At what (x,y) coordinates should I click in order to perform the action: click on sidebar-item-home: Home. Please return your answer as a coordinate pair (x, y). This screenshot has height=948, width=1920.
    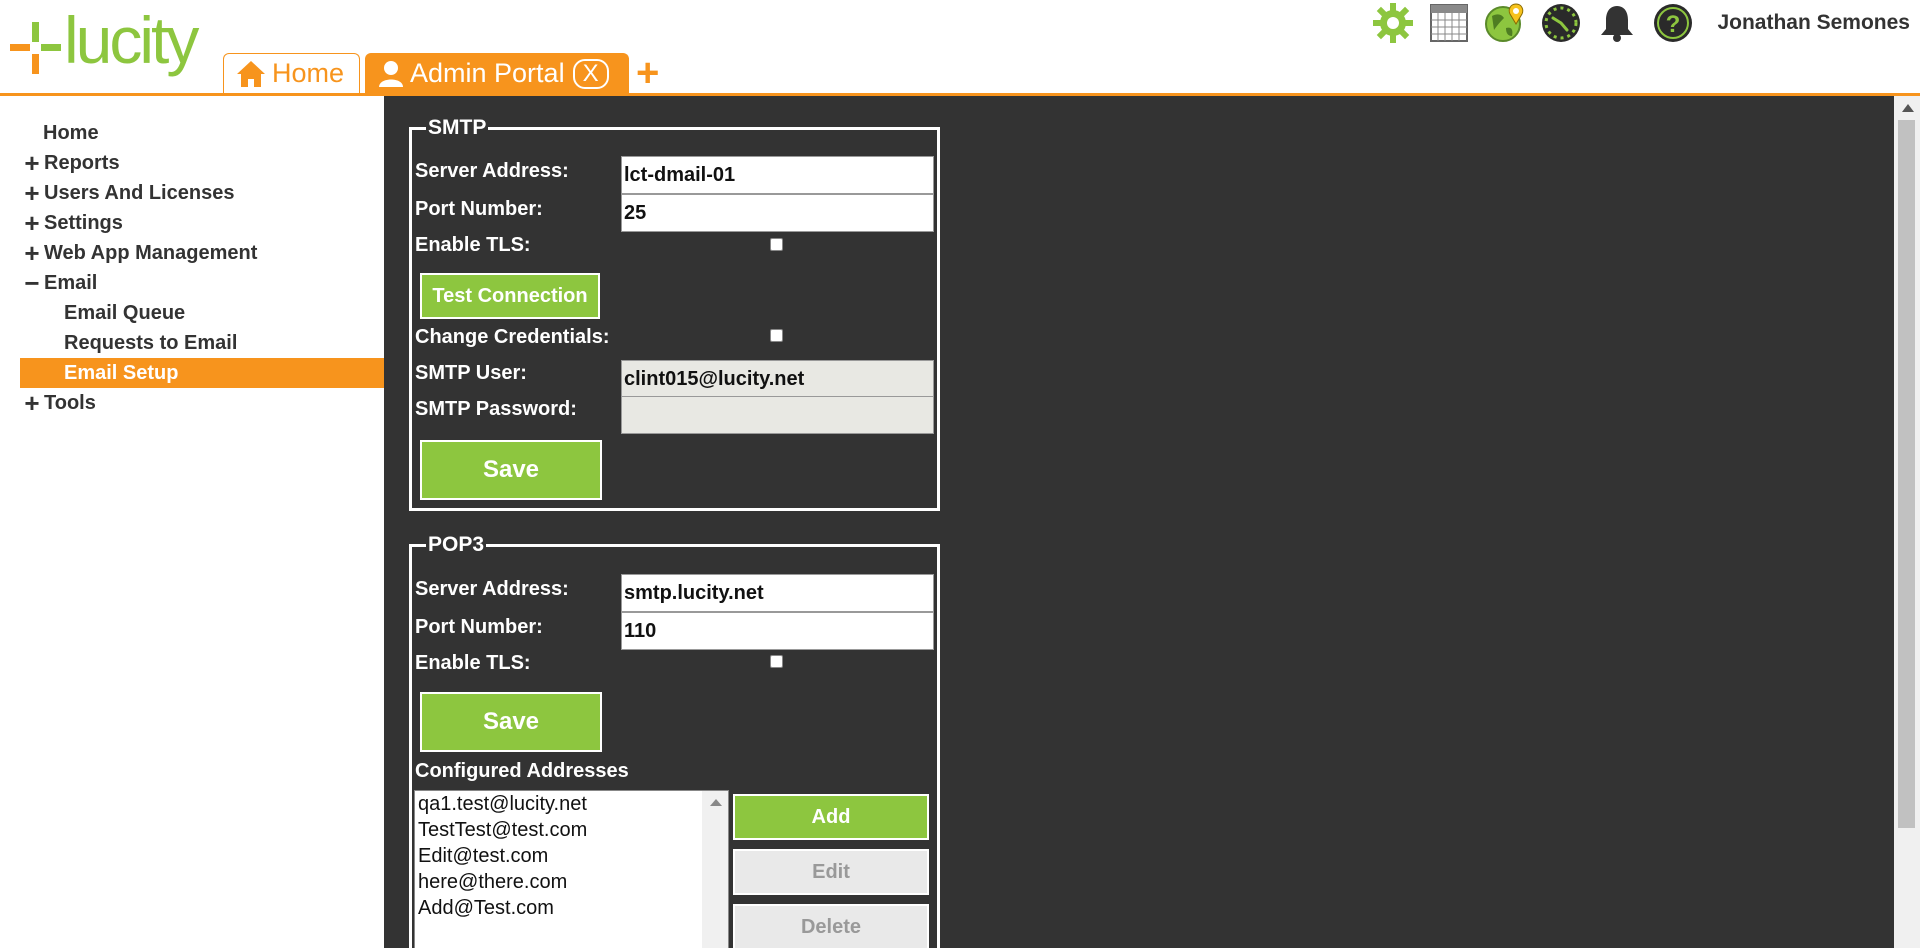
    Looking at the image, I should click on (202, 133).